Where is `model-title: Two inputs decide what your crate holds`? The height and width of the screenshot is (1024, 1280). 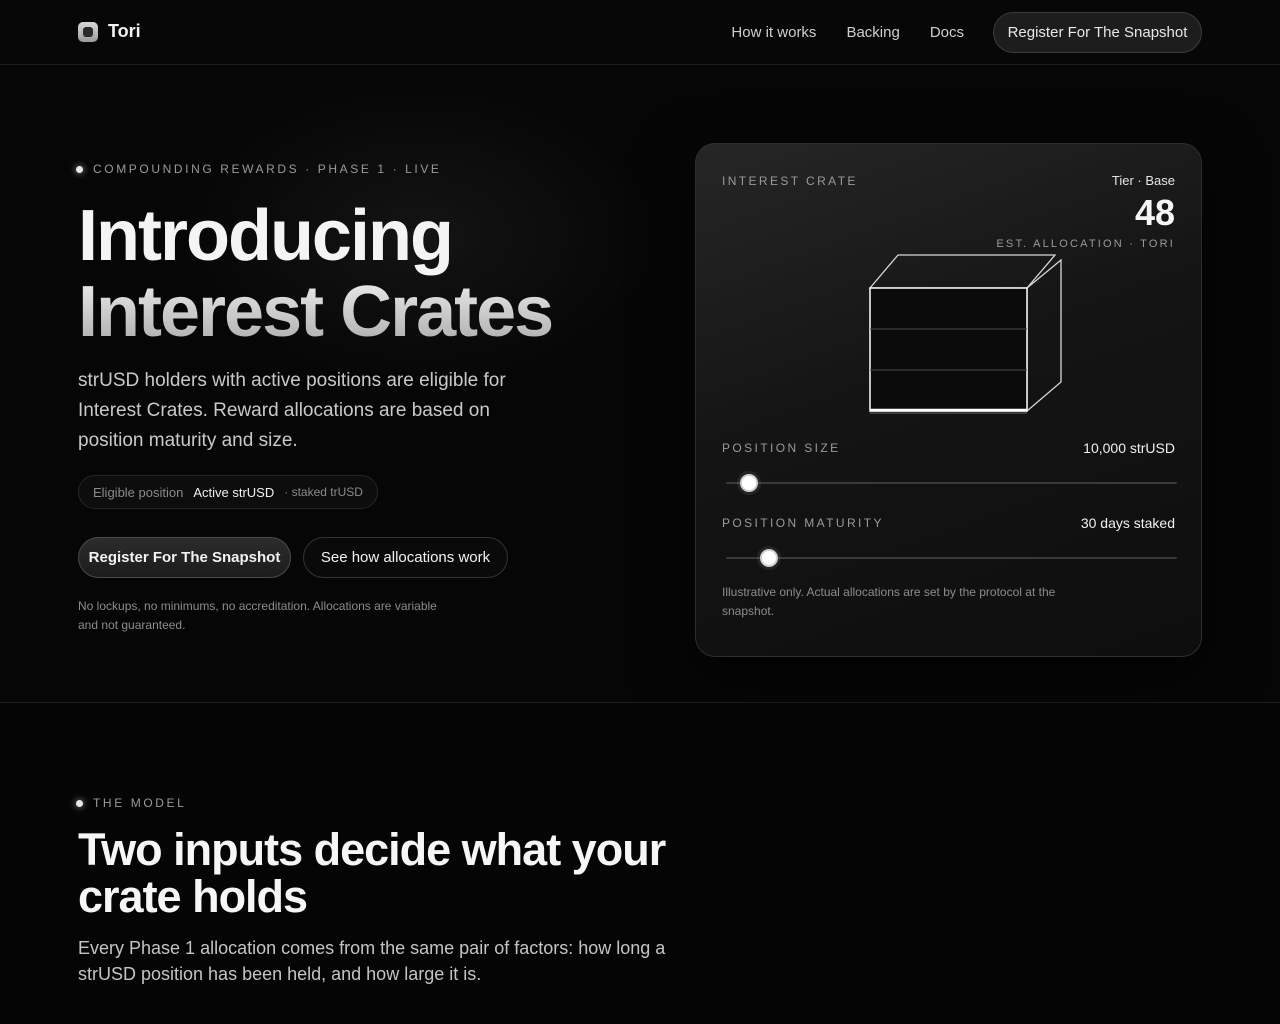 model-title: Two inputs decide what your crate holds is located at coordinates (372, 873).